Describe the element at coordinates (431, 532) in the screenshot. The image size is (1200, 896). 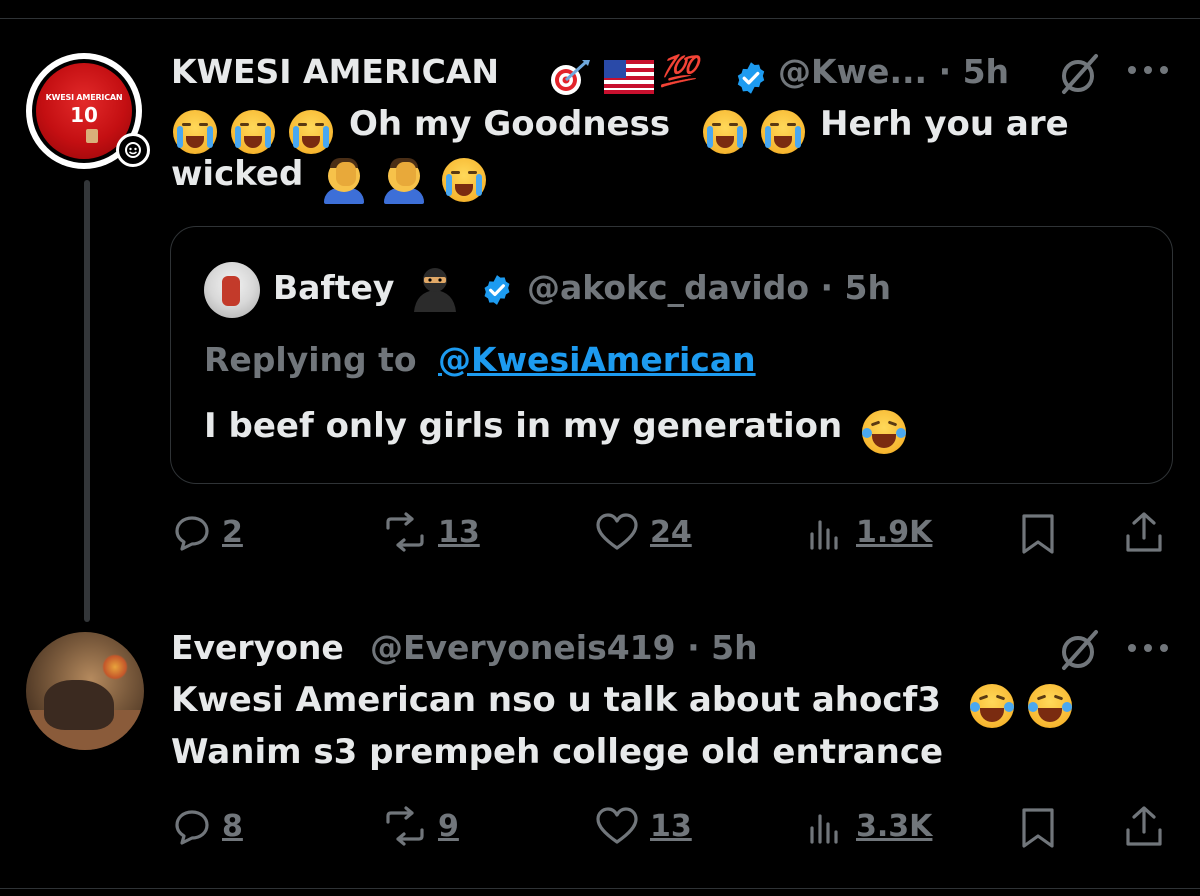
I see `repost-button: 13` at that location.